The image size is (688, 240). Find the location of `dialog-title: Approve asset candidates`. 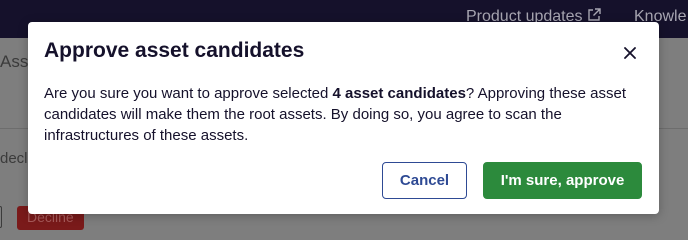

dialog-title: Approve asset candidates is located at coordinates (174, 50).